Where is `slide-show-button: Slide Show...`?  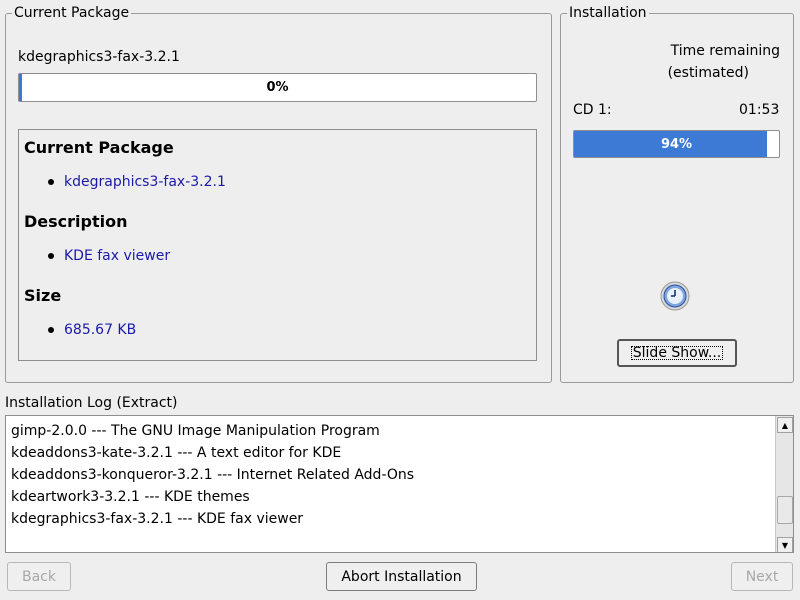
slide-show-button: Slide Show... is located at coordinates (677, 353).